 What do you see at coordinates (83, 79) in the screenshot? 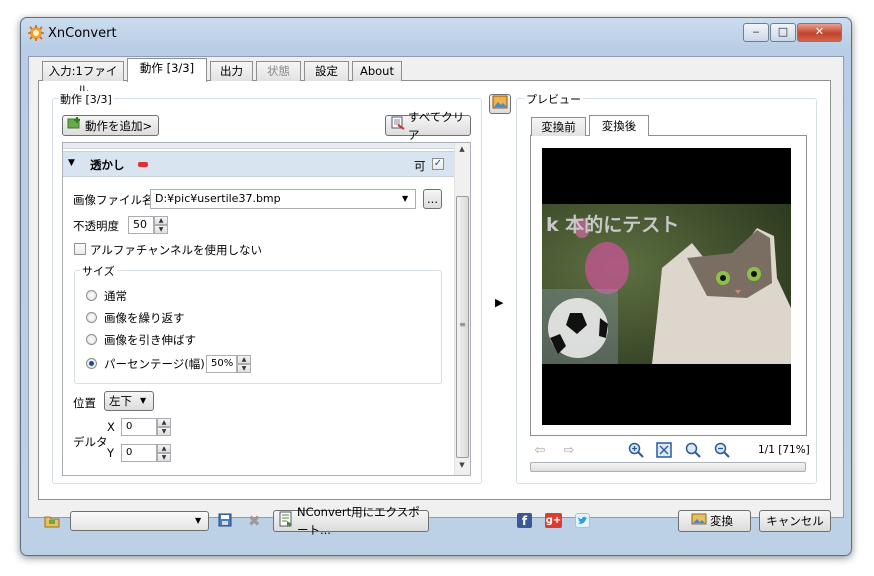
I see `tab-input: 入力:1ファイル` at bounding box center [83, 79].